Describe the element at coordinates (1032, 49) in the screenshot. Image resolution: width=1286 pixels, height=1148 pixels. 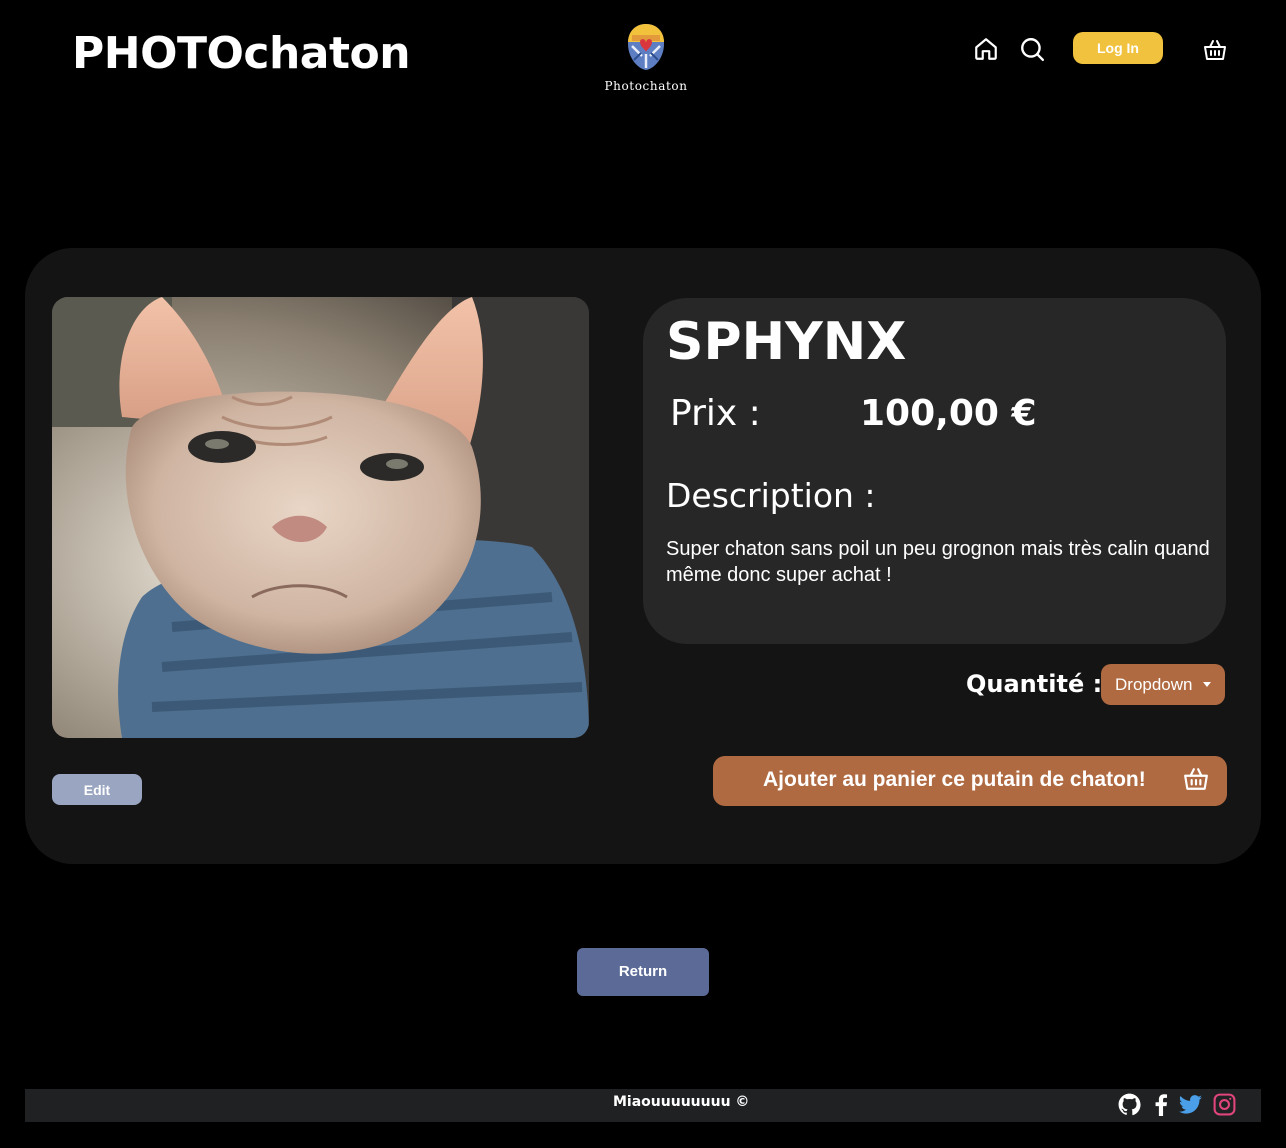
I see `search-icon` at that location.